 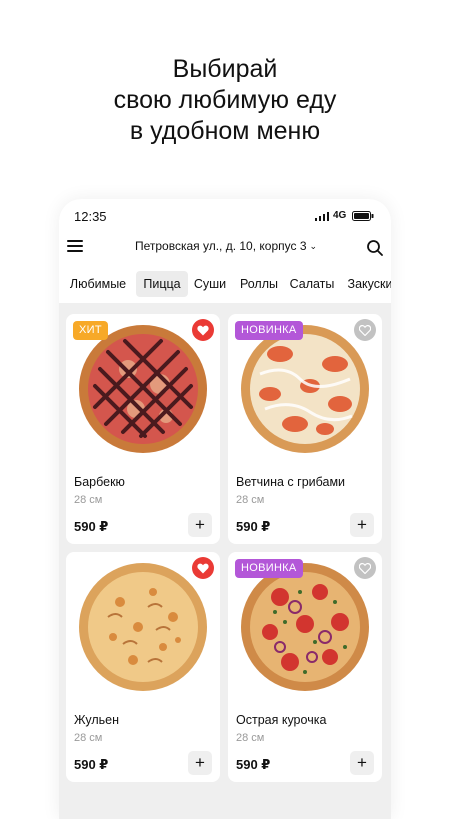 What do you see at coordinates (225, 216) in the screenshot?
I see `status-bar: 12:35 4G` at bounding box center [225, 216].